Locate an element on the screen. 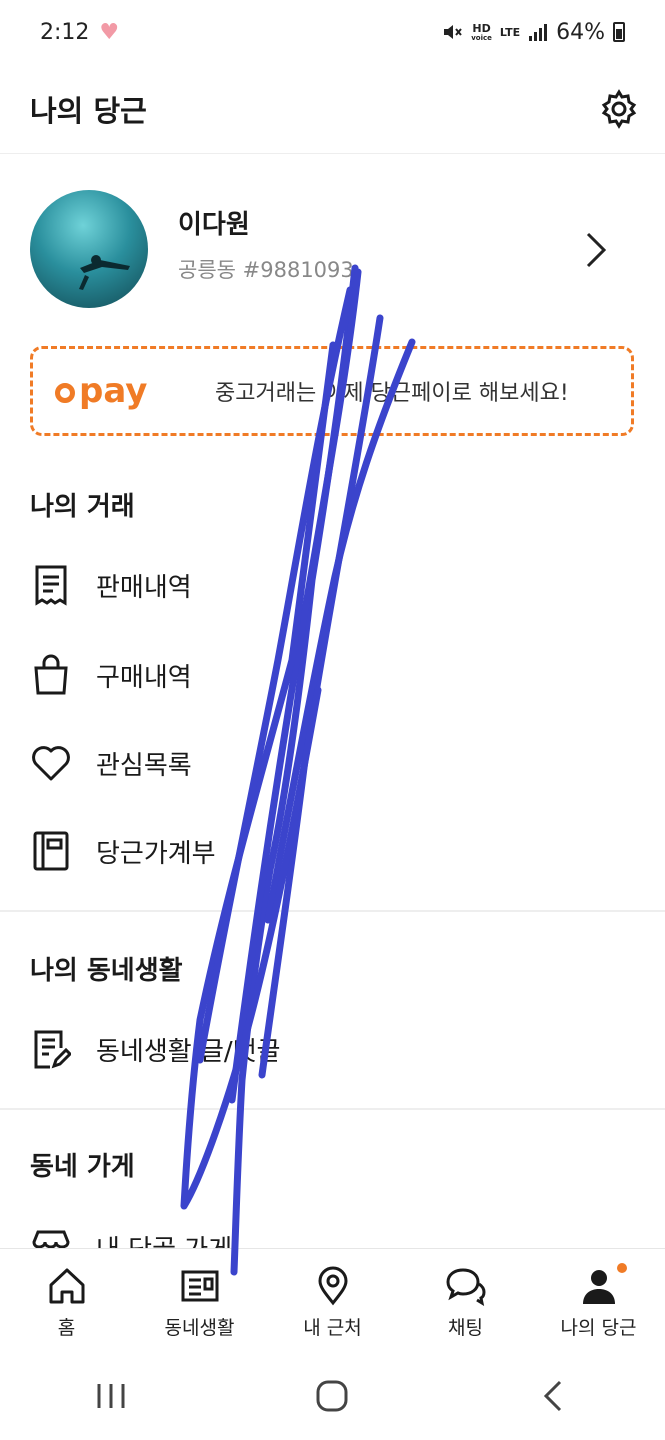 The width and height of the screenshot is (665, 1440). menu-item-sales: 판매내역 is located at coordinates (332, 585).